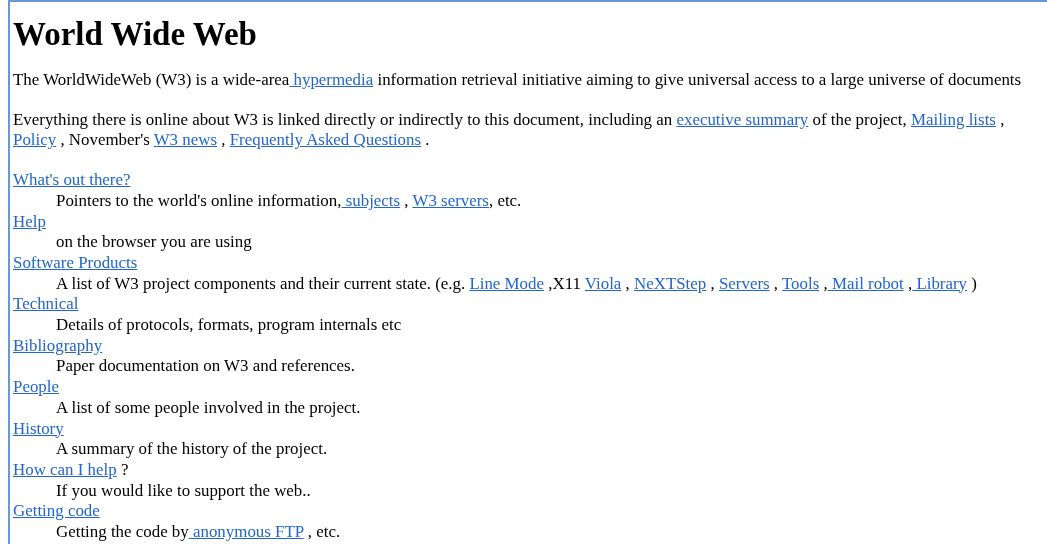 This screenshot has height=544, width=1047. What do you see at coordinates (229, 325) in the screenshot?
I see `description: Details of protocols, formats, program internals etc` at bounding box center [229, 325].